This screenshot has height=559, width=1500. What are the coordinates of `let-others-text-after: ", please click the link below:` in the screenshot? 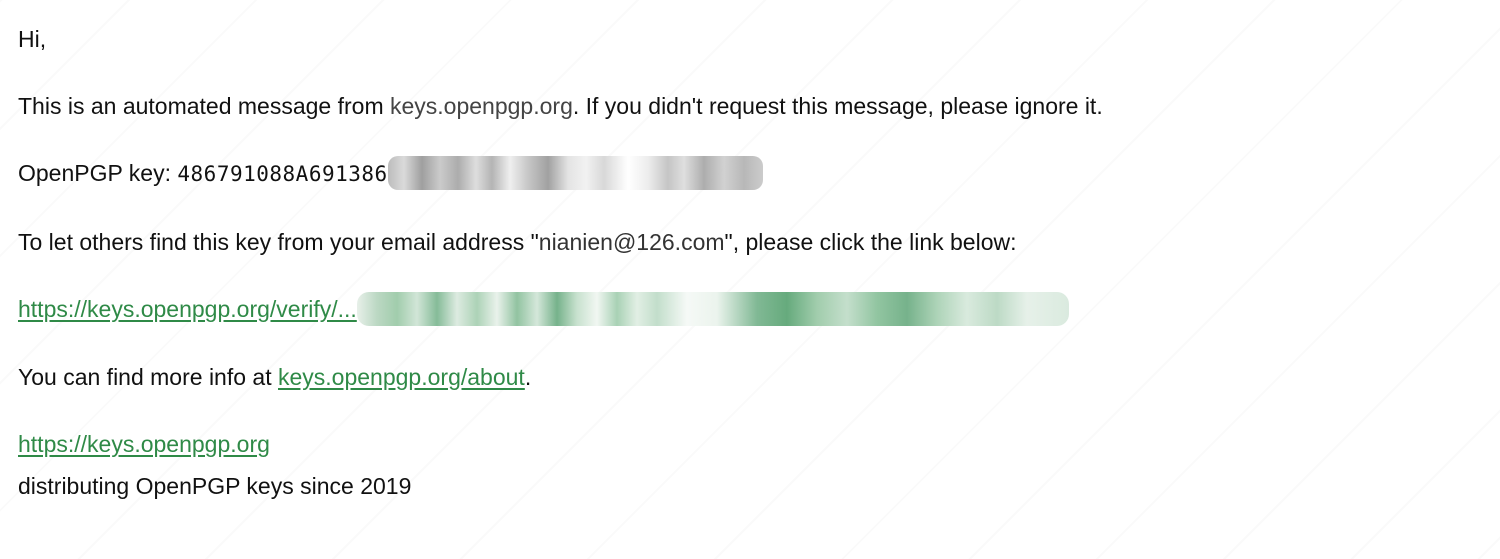 It's located at (870, 242).